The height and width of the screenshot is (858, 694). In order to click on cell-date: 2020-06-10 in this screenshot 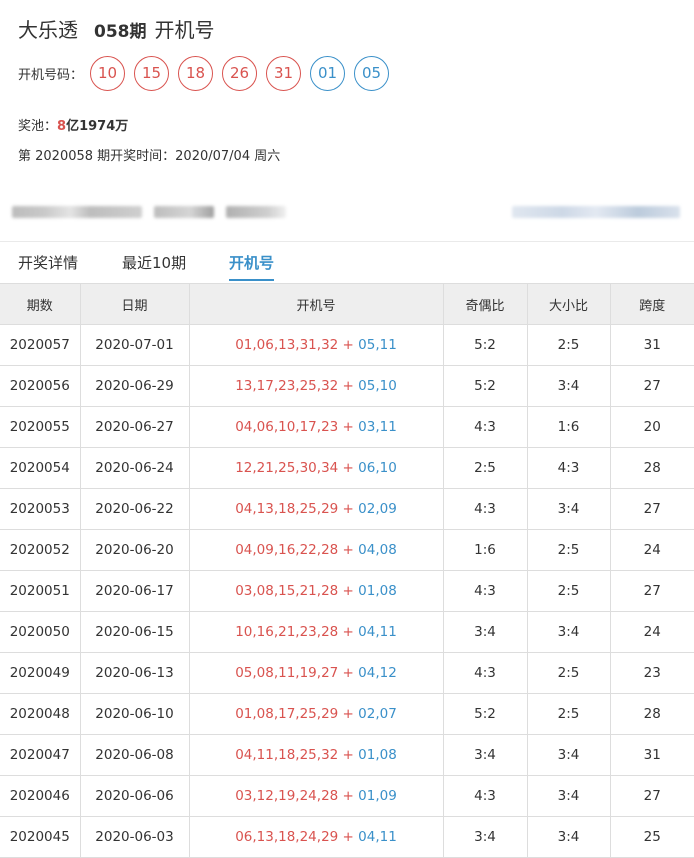, I will do `click(134, 714)`.